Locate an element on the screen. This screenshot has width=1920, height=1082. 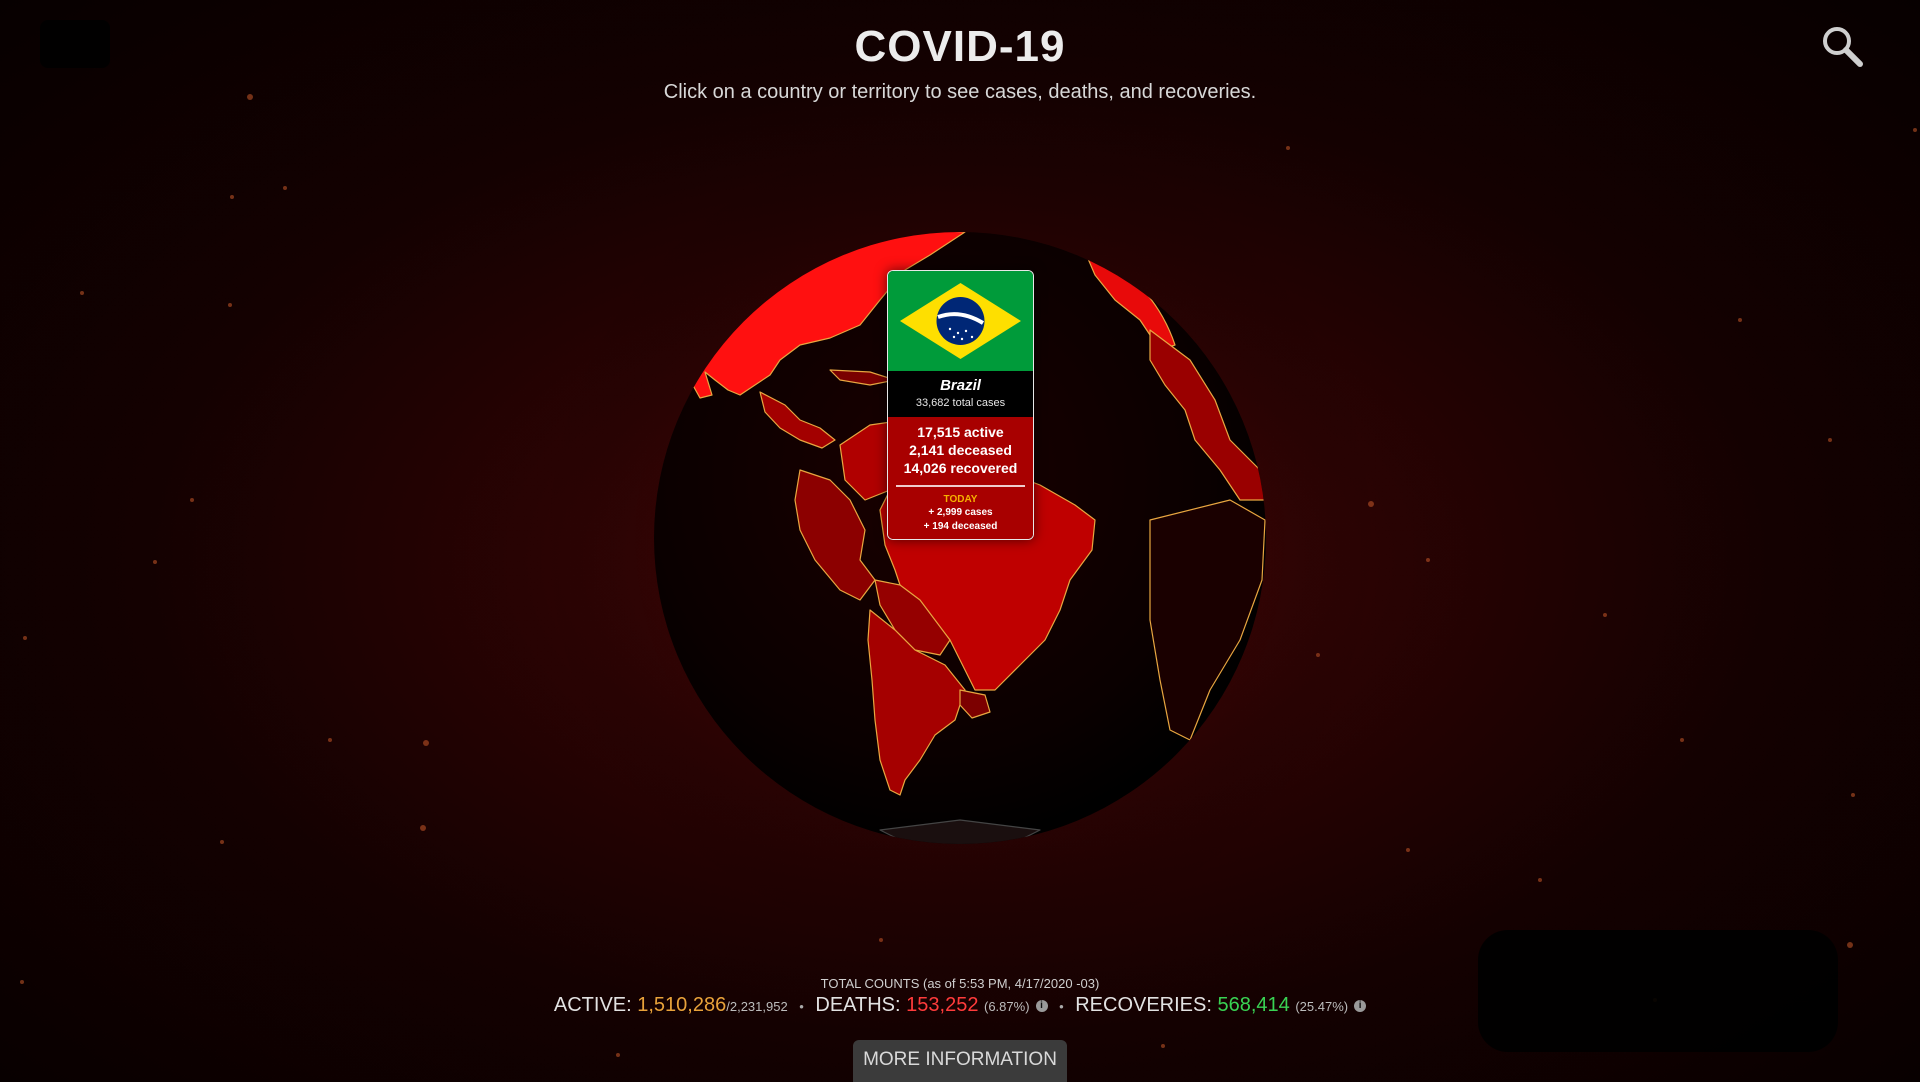
active-total: /2,231,952 is located at coordinates (757, 1006).